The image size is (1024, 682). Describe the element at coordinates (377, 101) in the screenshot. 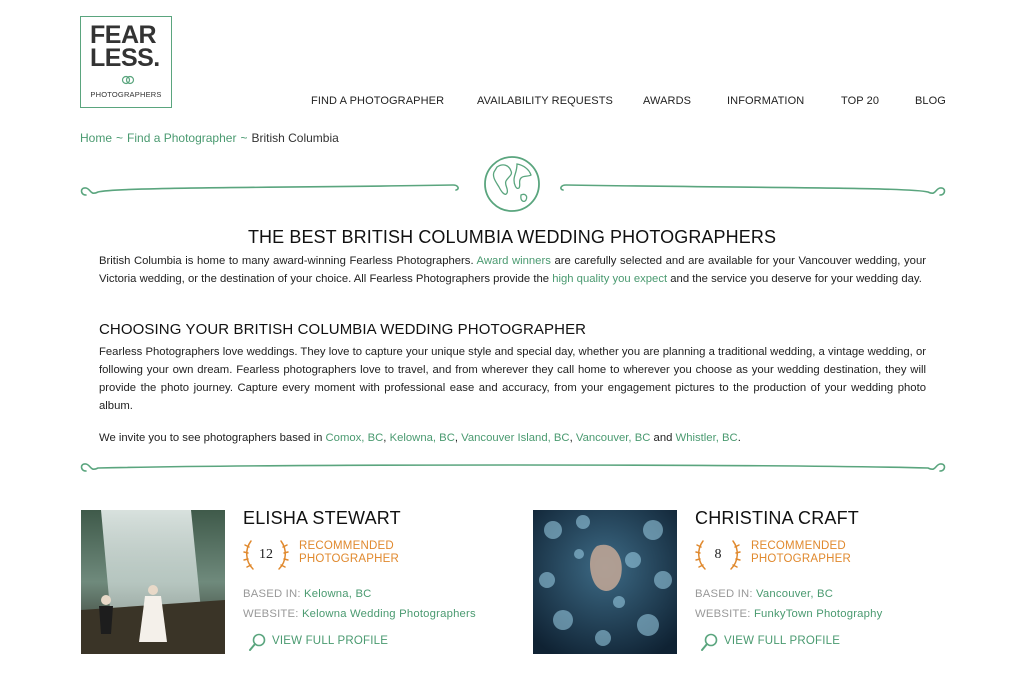

I see `nav-find-photographer: FIND A PHOTOGRAPHER` at that location.